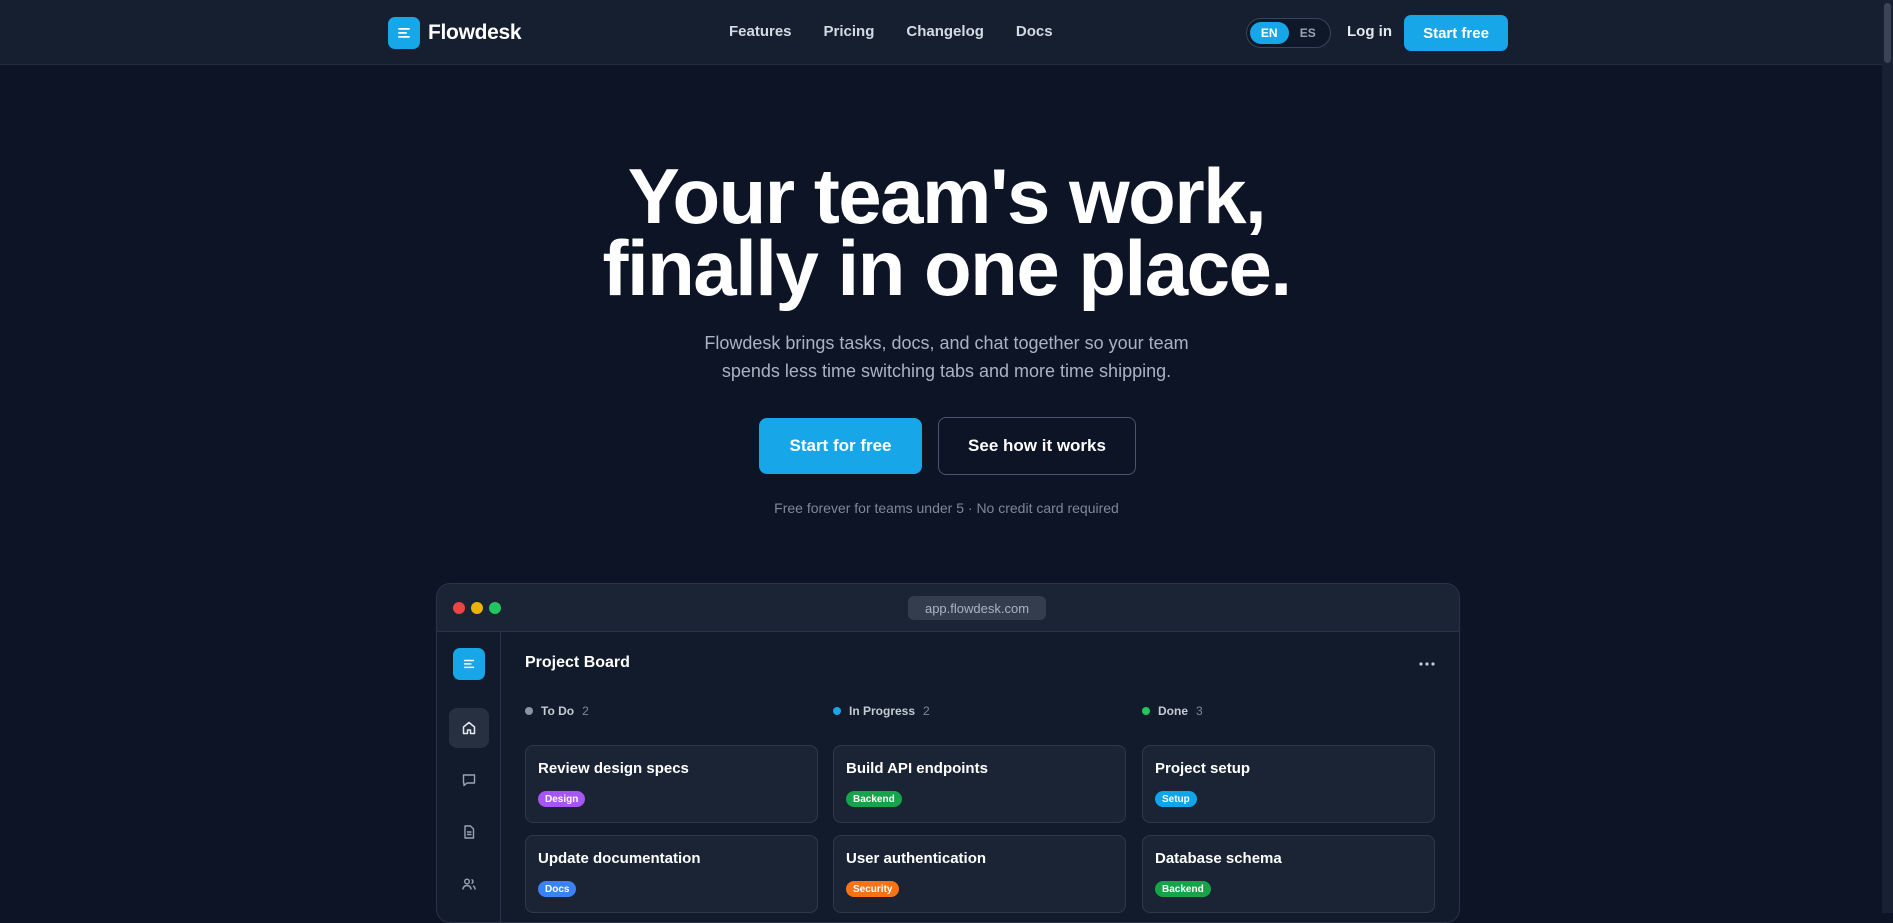 This screenshot has width=1893, height=923. Describe the element at coordinates (873, 889) in the screenshot. I see `task-tag: Security` at that location.